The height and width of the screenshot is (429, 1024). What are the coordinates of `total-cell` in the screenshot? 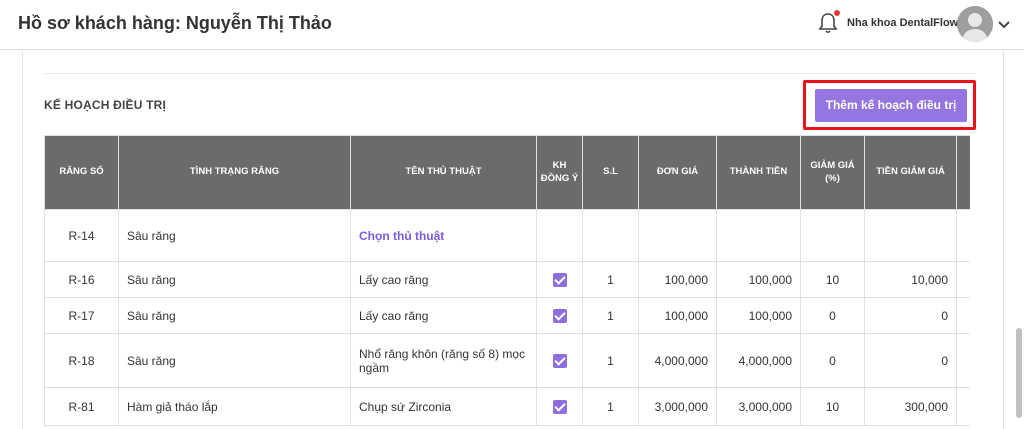 It's located at (758, 235).